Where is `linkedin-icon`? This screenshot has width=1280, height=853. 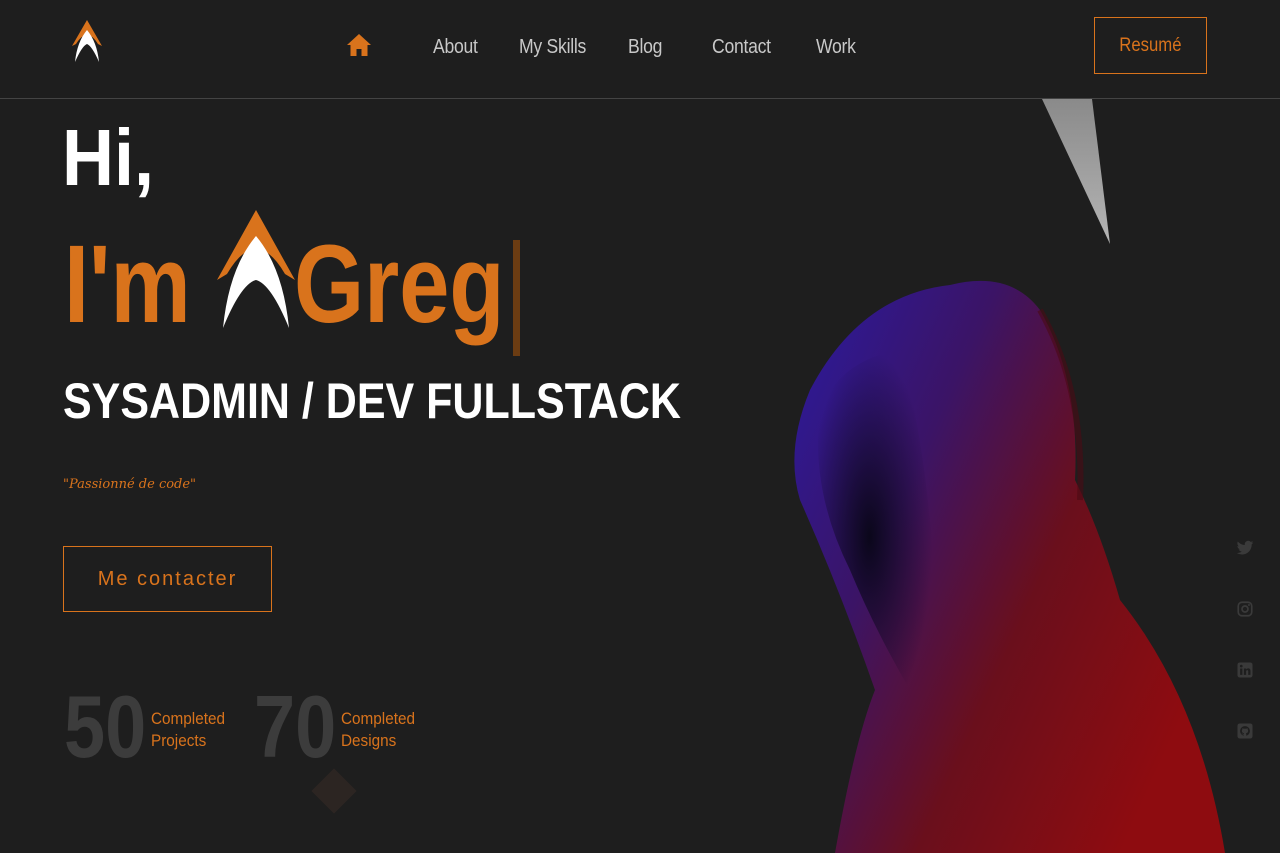 linkedin-icon is located at coordinates (1245, 670).